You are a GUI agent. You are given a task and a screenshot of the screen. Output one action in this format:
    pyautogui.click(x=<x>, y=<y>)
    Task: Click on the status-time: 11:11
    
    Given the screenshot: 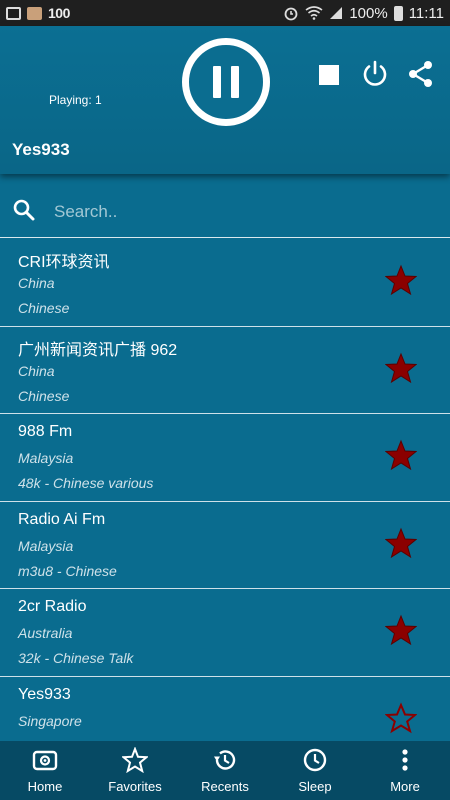 What is the action you would take?
    pyautogui.click(x=426, y=13)
    